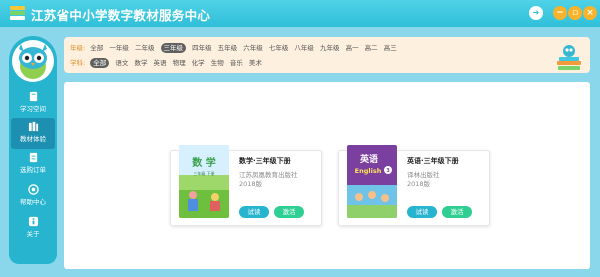 This screenshot has height=277, width=600. I want to click on owl-avatar, so click(33, 61).